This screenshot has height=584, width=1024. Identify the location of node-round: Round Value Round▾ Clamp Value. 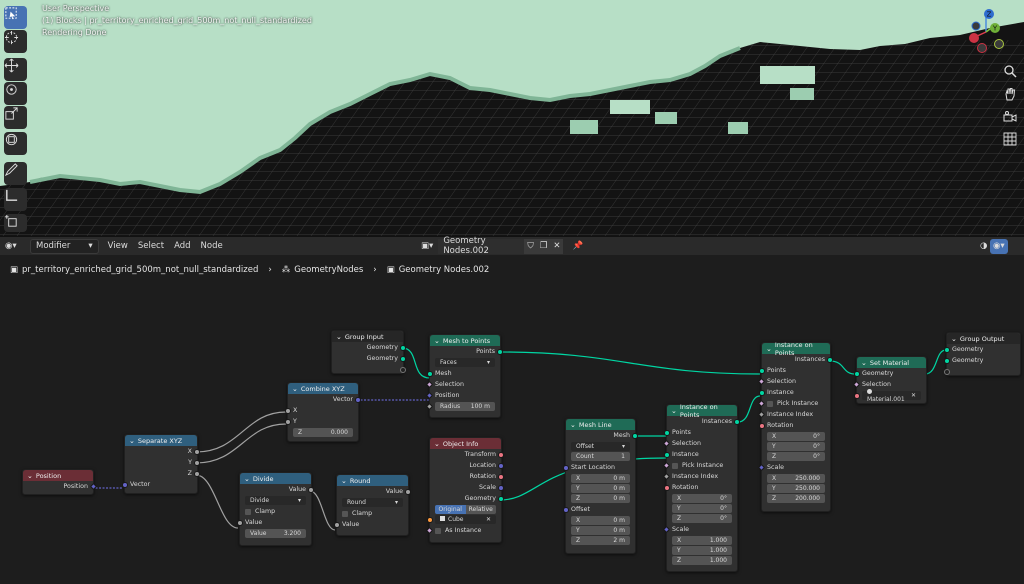
(372, 505).